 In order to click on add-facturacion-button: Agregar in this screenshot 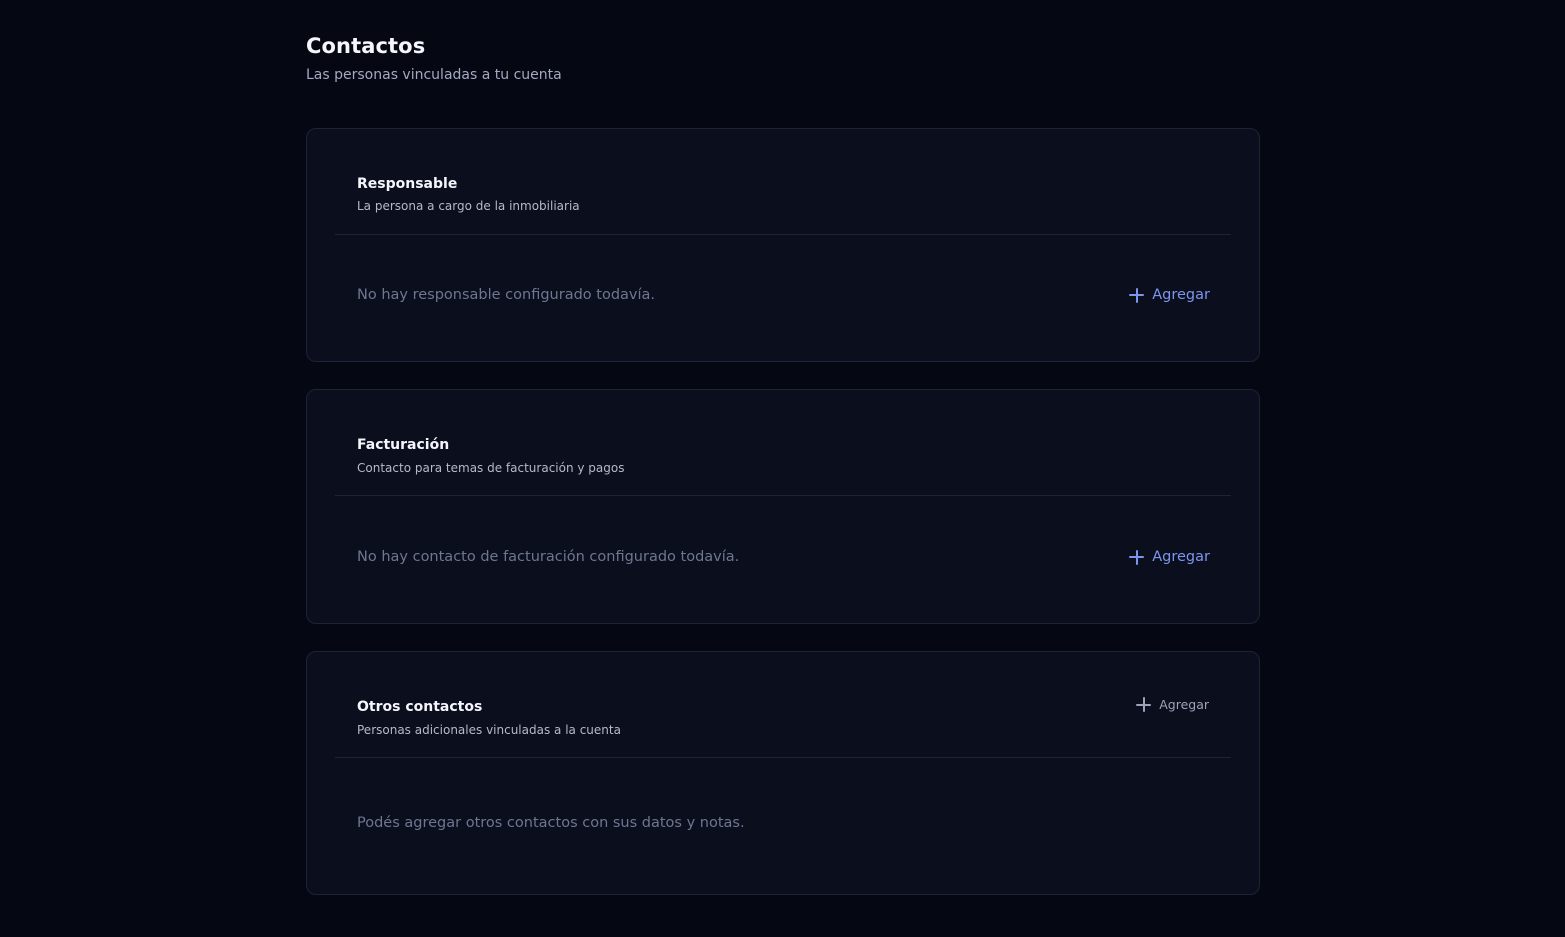, I will do `click(1169, 557)`.